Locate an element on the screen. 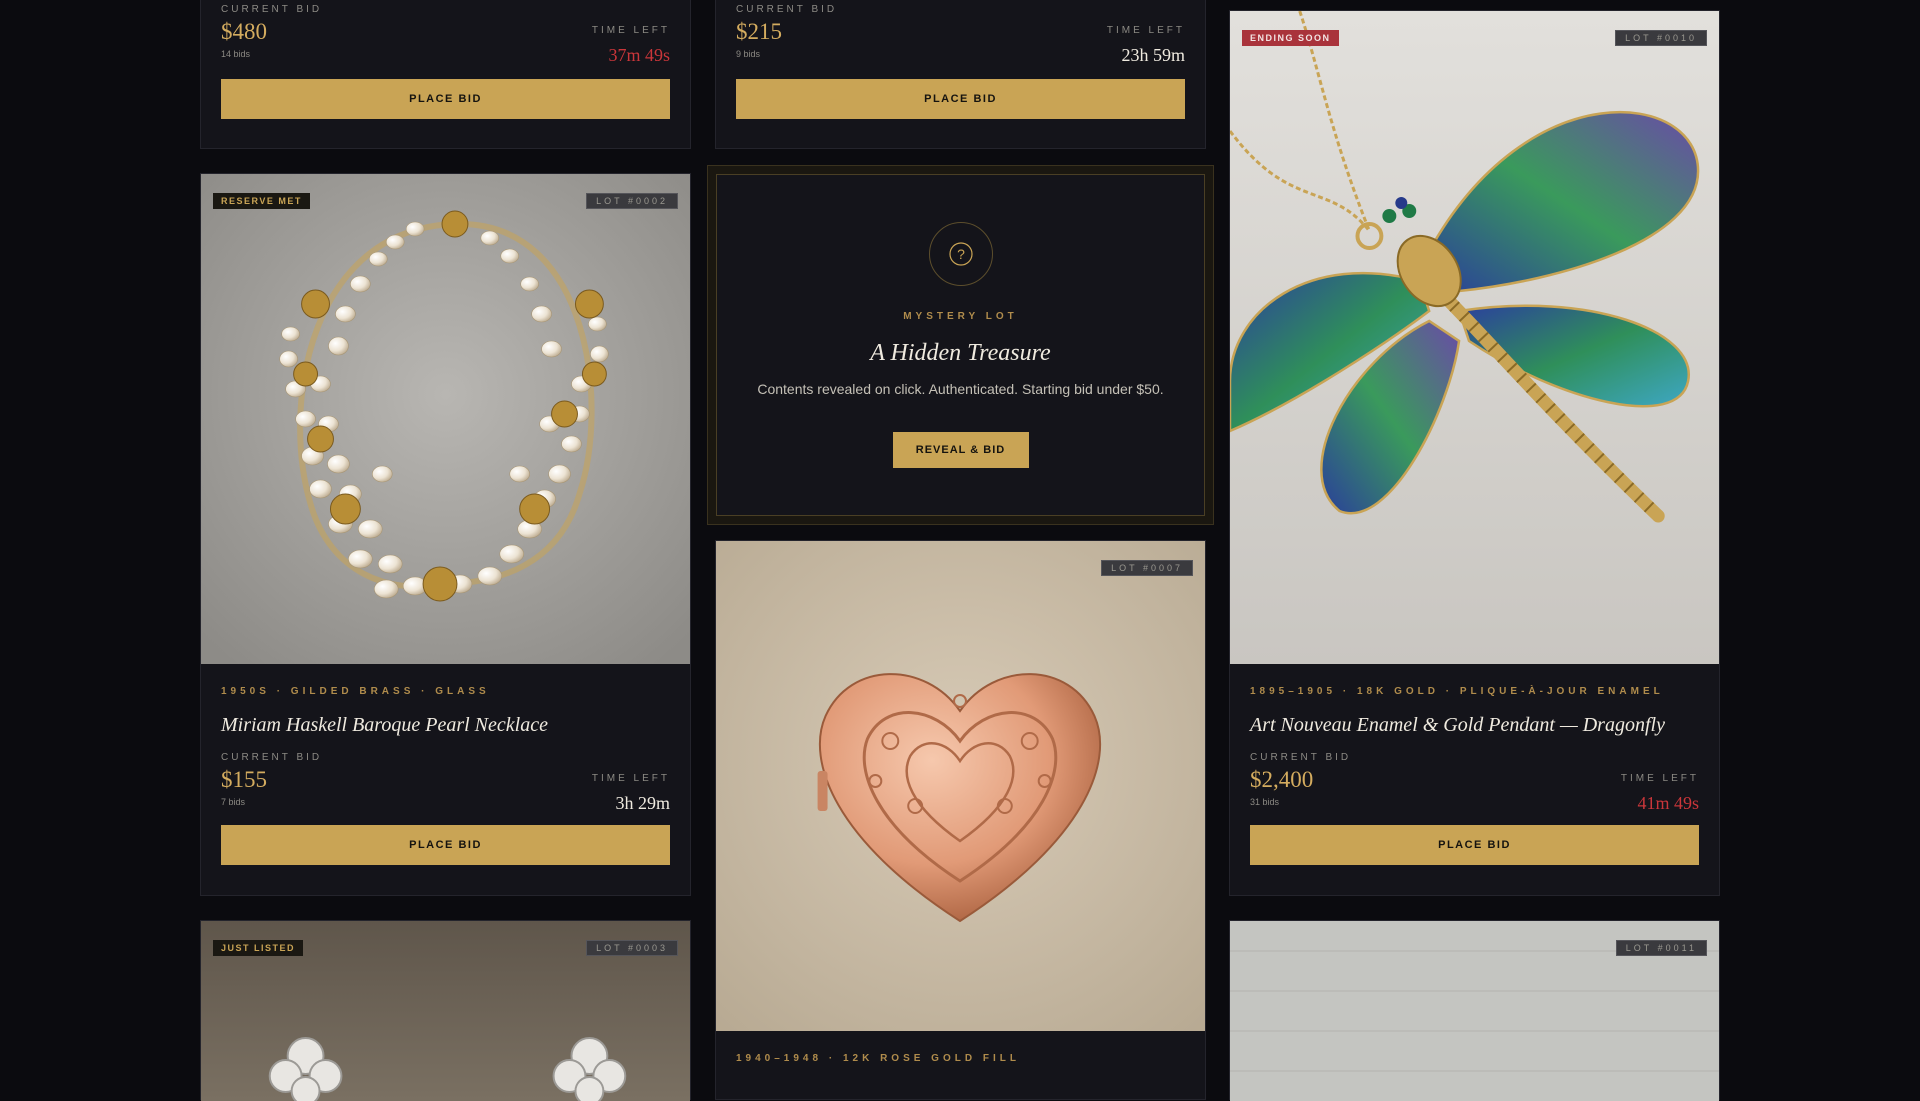 The height and width of the screenshot is (1101, 1920). bid-count: 9 bids is located at coordinates (748, 54).